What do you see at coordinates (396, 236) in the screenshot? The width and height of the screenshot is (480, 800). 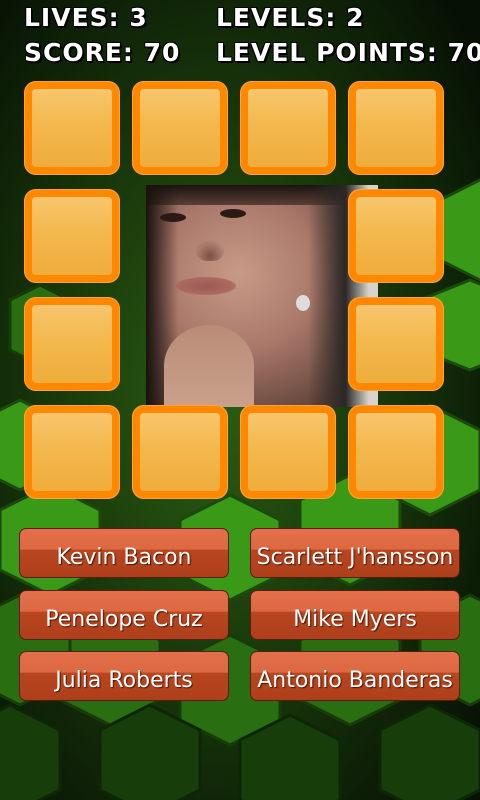 I see `puzzle-tile-r1-c3` at bounding box center [396, 236].